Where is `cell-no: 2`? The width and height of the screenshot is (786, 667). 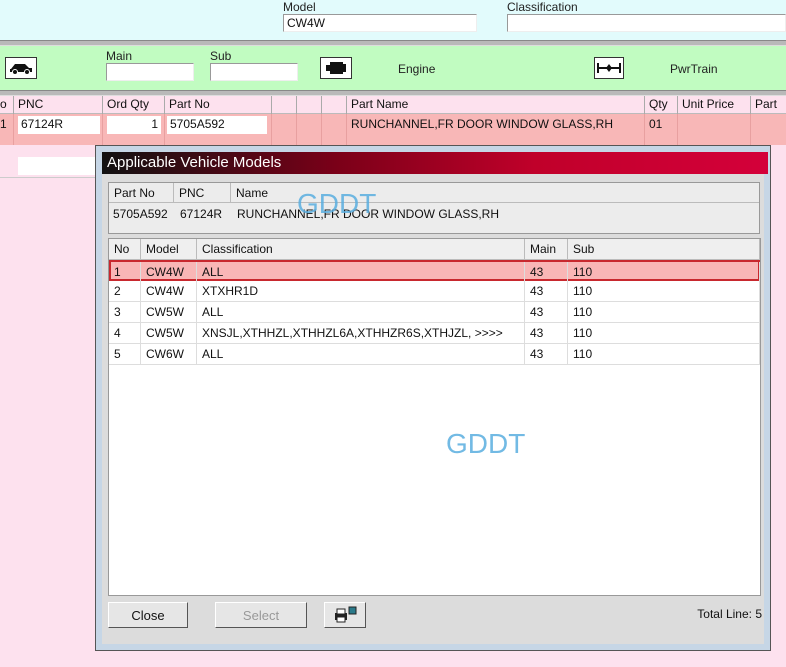
cell-no: 2 is located at coordinates (125, 291).